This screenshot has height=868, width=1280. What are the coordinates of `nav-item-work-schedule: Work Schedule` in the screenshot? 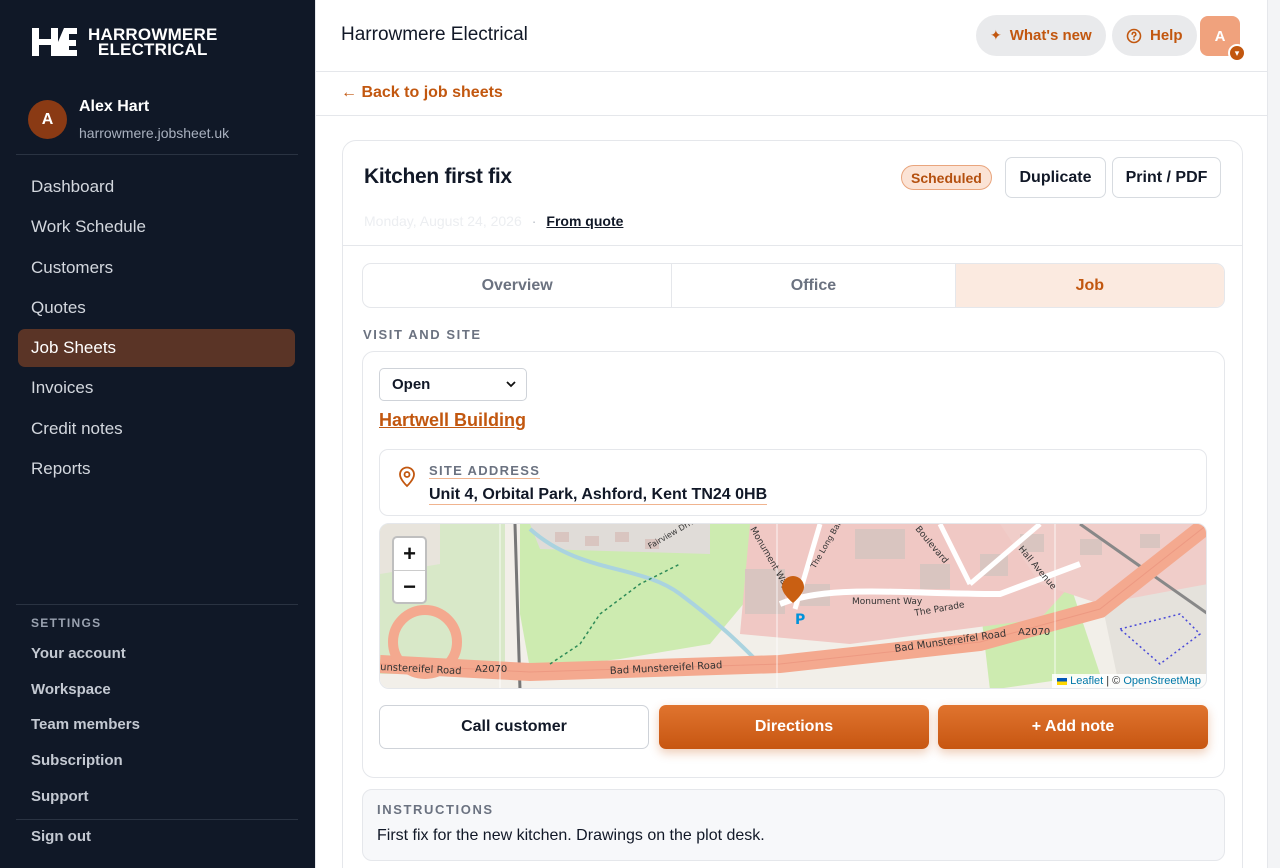 It's located at (156, 227).